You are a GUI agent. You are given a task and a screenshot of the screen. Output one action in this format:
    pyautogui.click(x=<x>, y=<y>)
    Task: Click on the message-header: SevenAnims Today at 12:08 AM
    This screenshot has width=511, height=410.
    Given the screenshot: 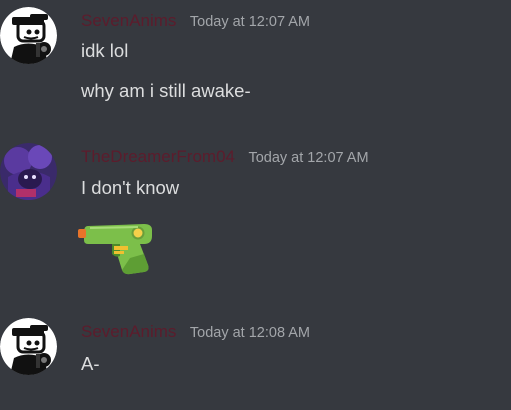 What is the action you would take?
    pyautogui.click(x=195, y=333)
    